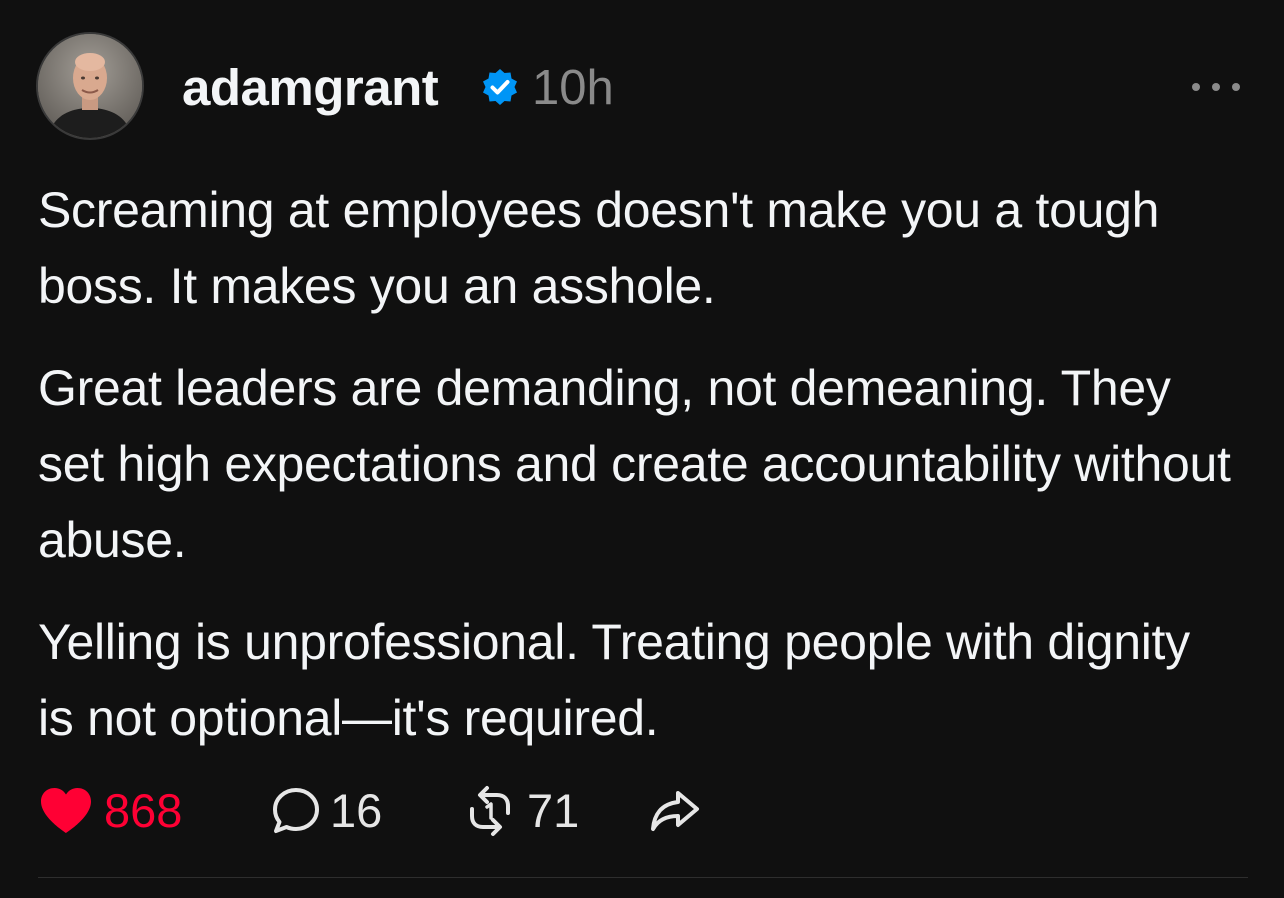 The height and width of the screenshot is (898, 1284). What do you see at coordinates (573, 88) in the screenshot?
I see `post-timestamp: 10h` at bounding box center [573, 88].